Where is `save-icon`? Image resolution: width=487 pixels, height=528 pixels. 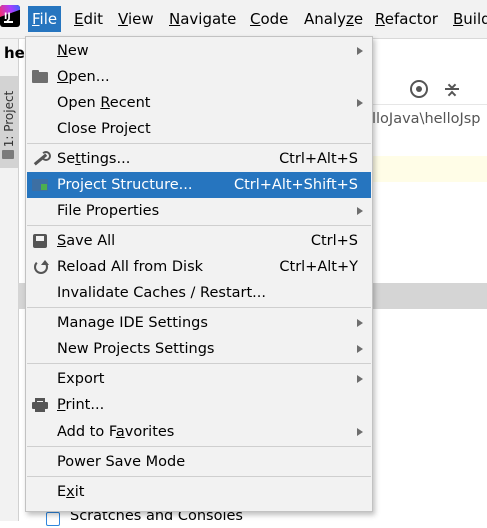 save-icon is located at coordinates (40, 241).